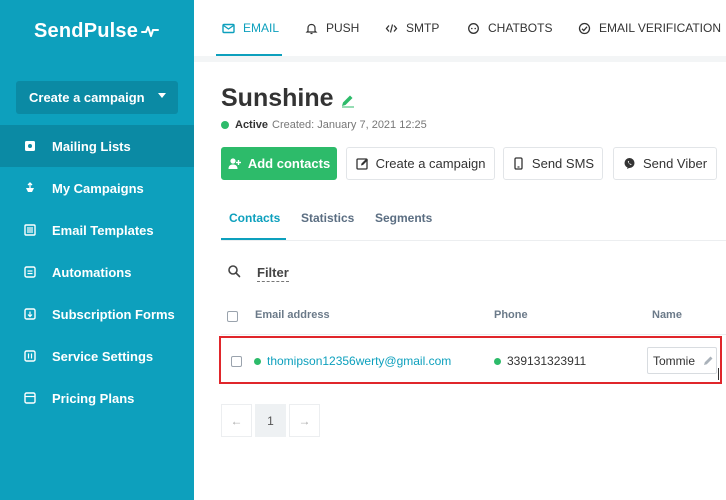 This screenshot has height=500, width=726. I want to click on sidebar-item-subscription-forms: Subscription Forms, so click(97, 314).